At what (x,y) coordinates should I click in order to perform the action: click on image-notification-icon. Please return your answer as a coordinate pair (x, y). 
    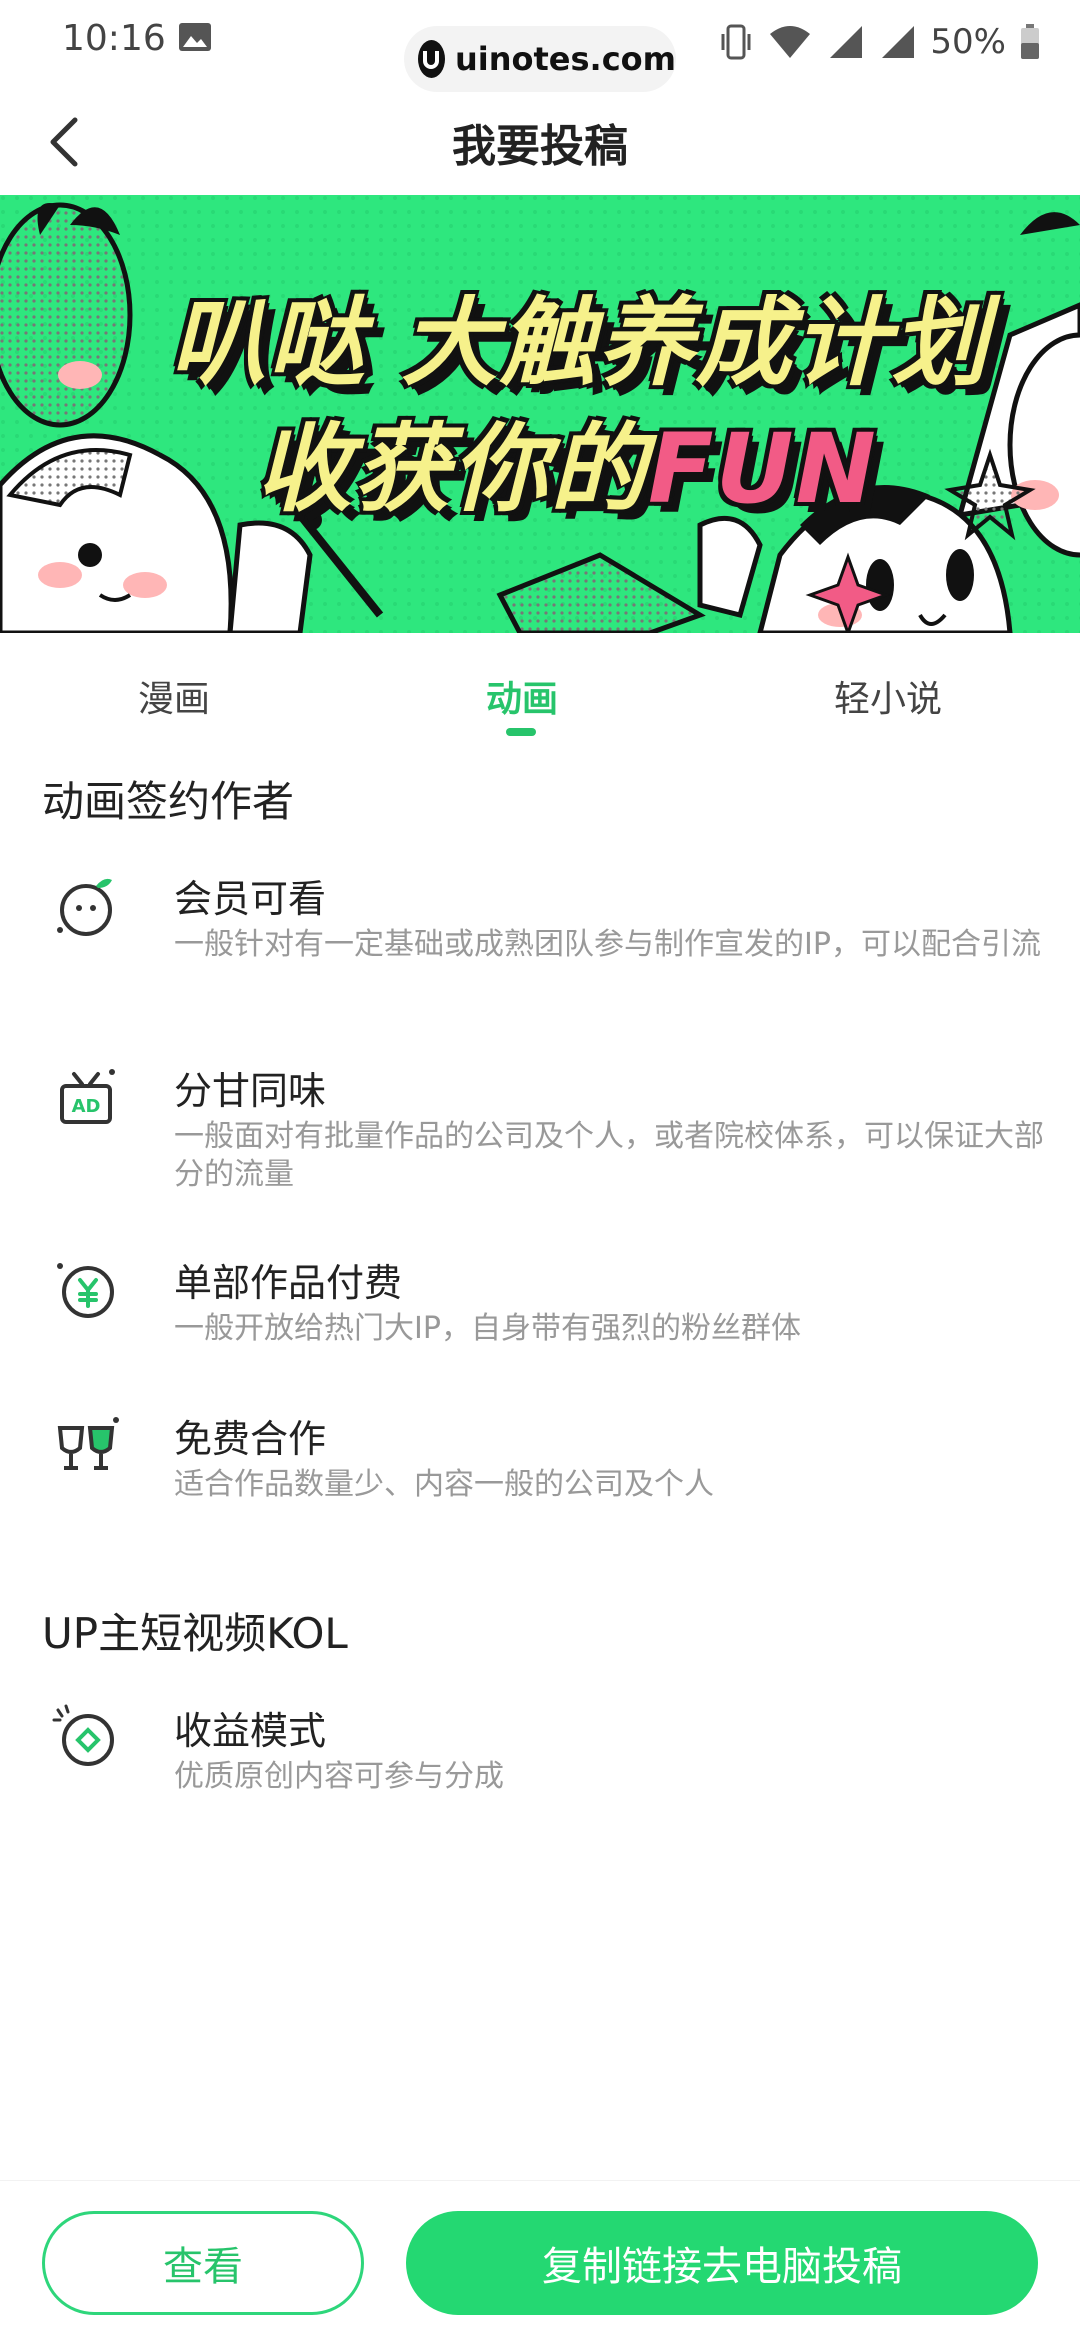
    Looking at the image, I should click on (195, 37).